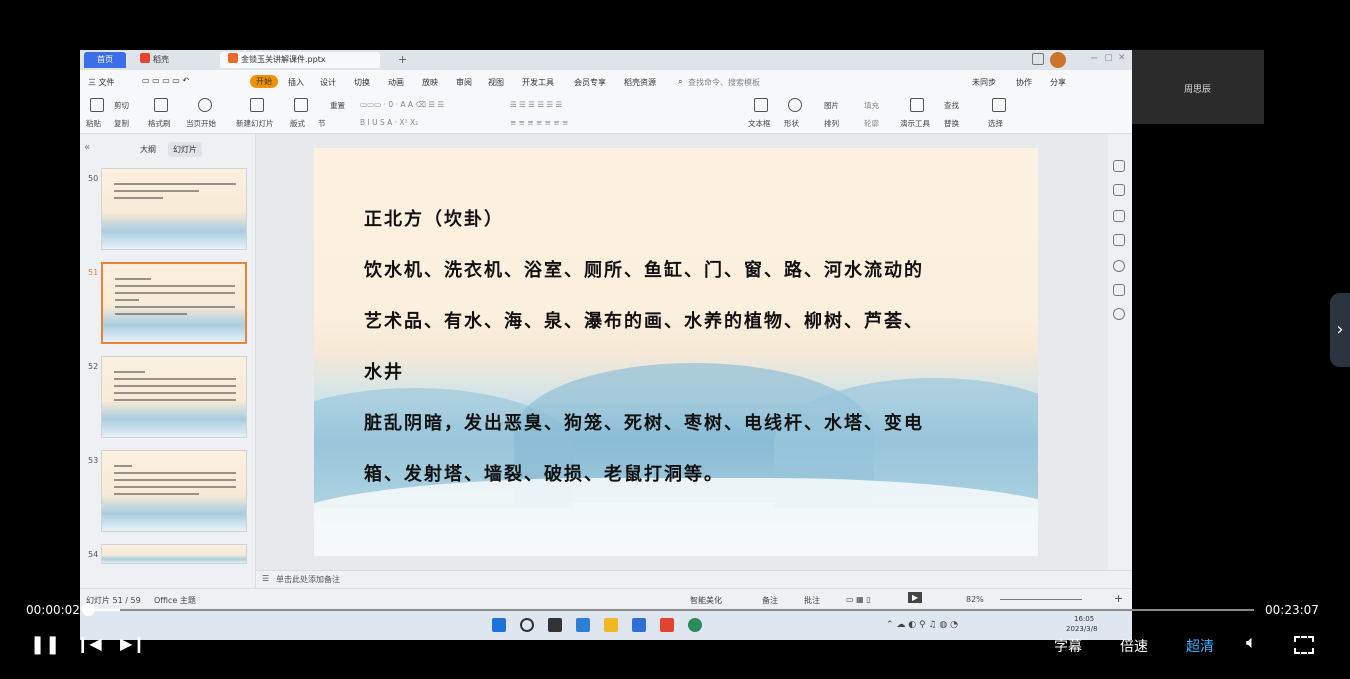  What do you see at coordinates (1119, 266) in the screenshot?
I see `help-icon` at bounding box center [1119, 266].